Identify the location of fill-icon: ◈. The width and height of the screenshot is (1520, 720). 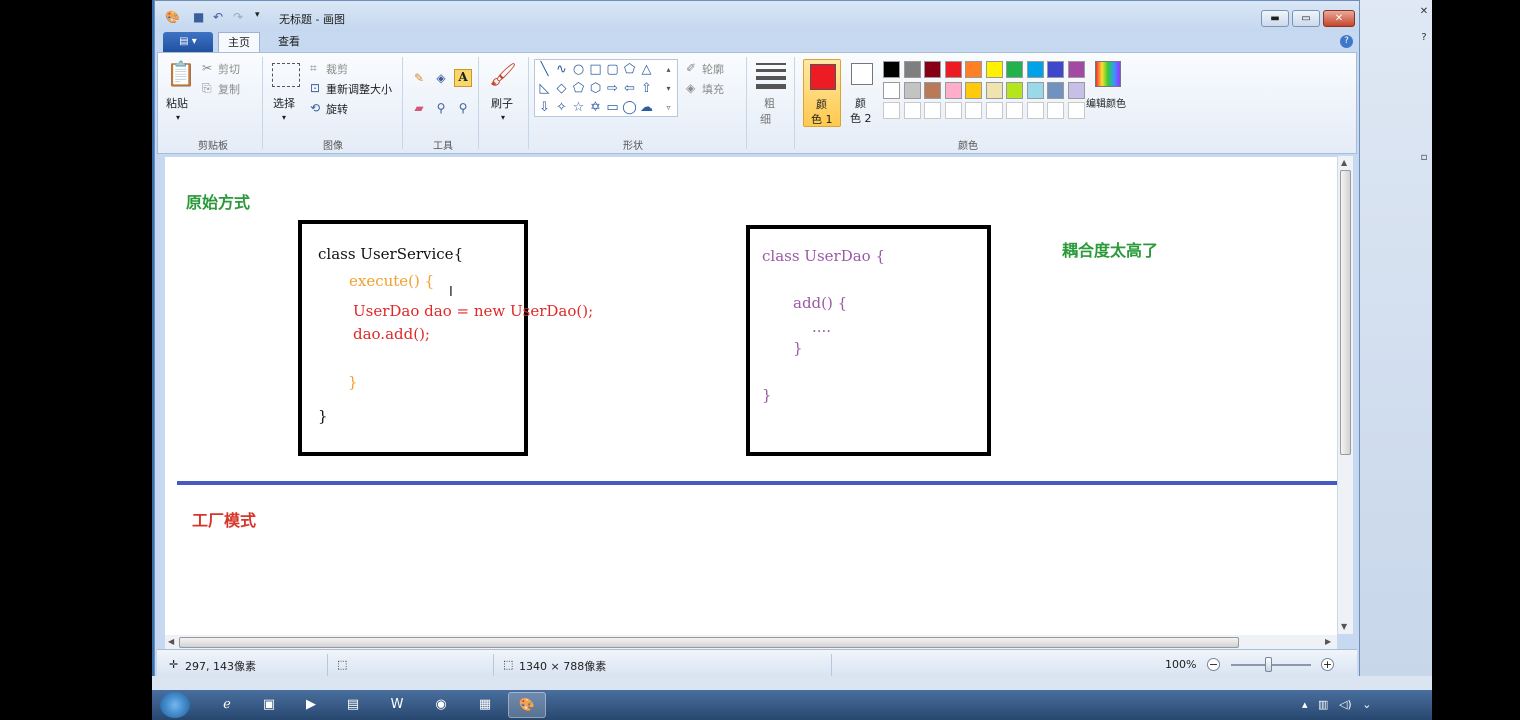
(441, 78).